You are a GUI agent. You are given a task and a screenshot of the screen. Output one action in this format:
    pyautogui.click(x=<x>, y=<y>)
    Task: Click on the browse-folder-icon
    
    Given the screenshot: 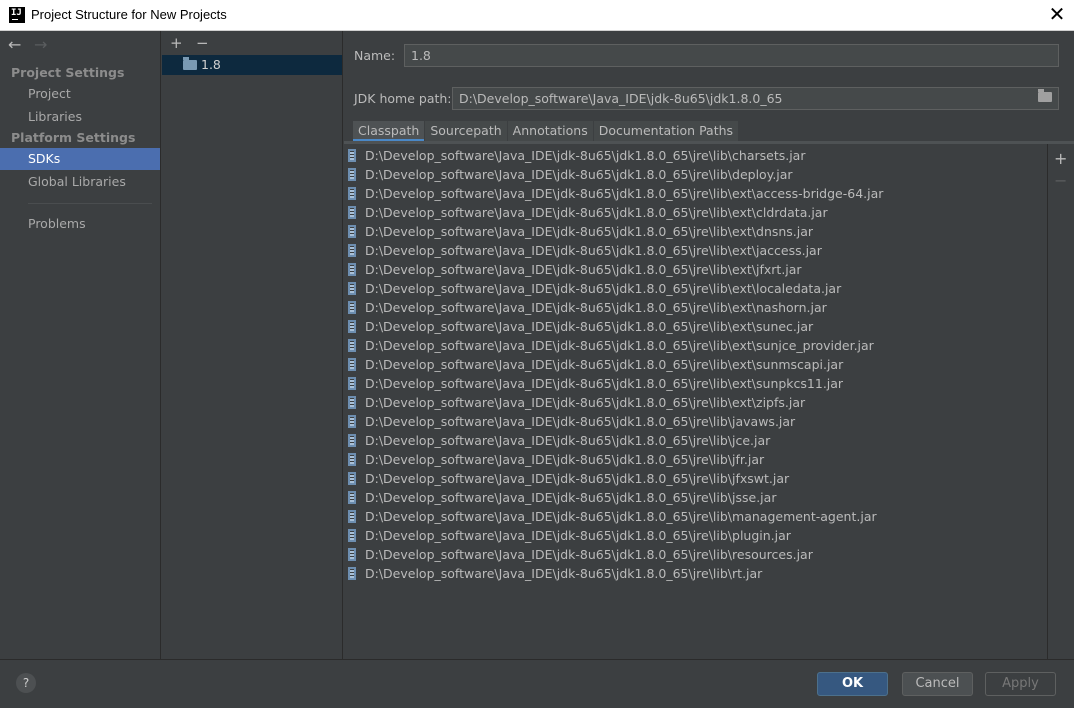 What is the action you would take?
    pyautogui.click(x=1045, y=95)
    